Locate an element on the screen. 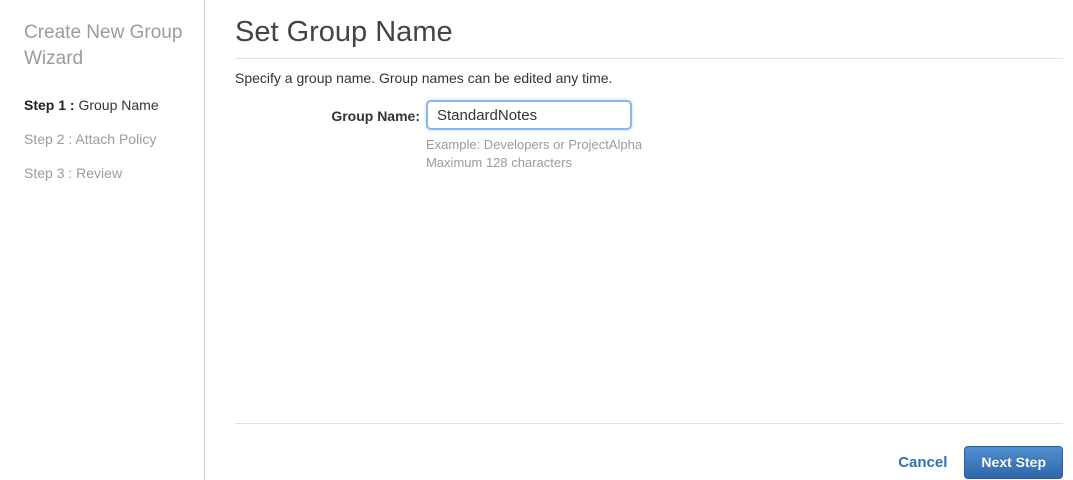 This screenshot has height=480, width=1073. next-step-button: Next Step is located at coordinates (1013, 462).